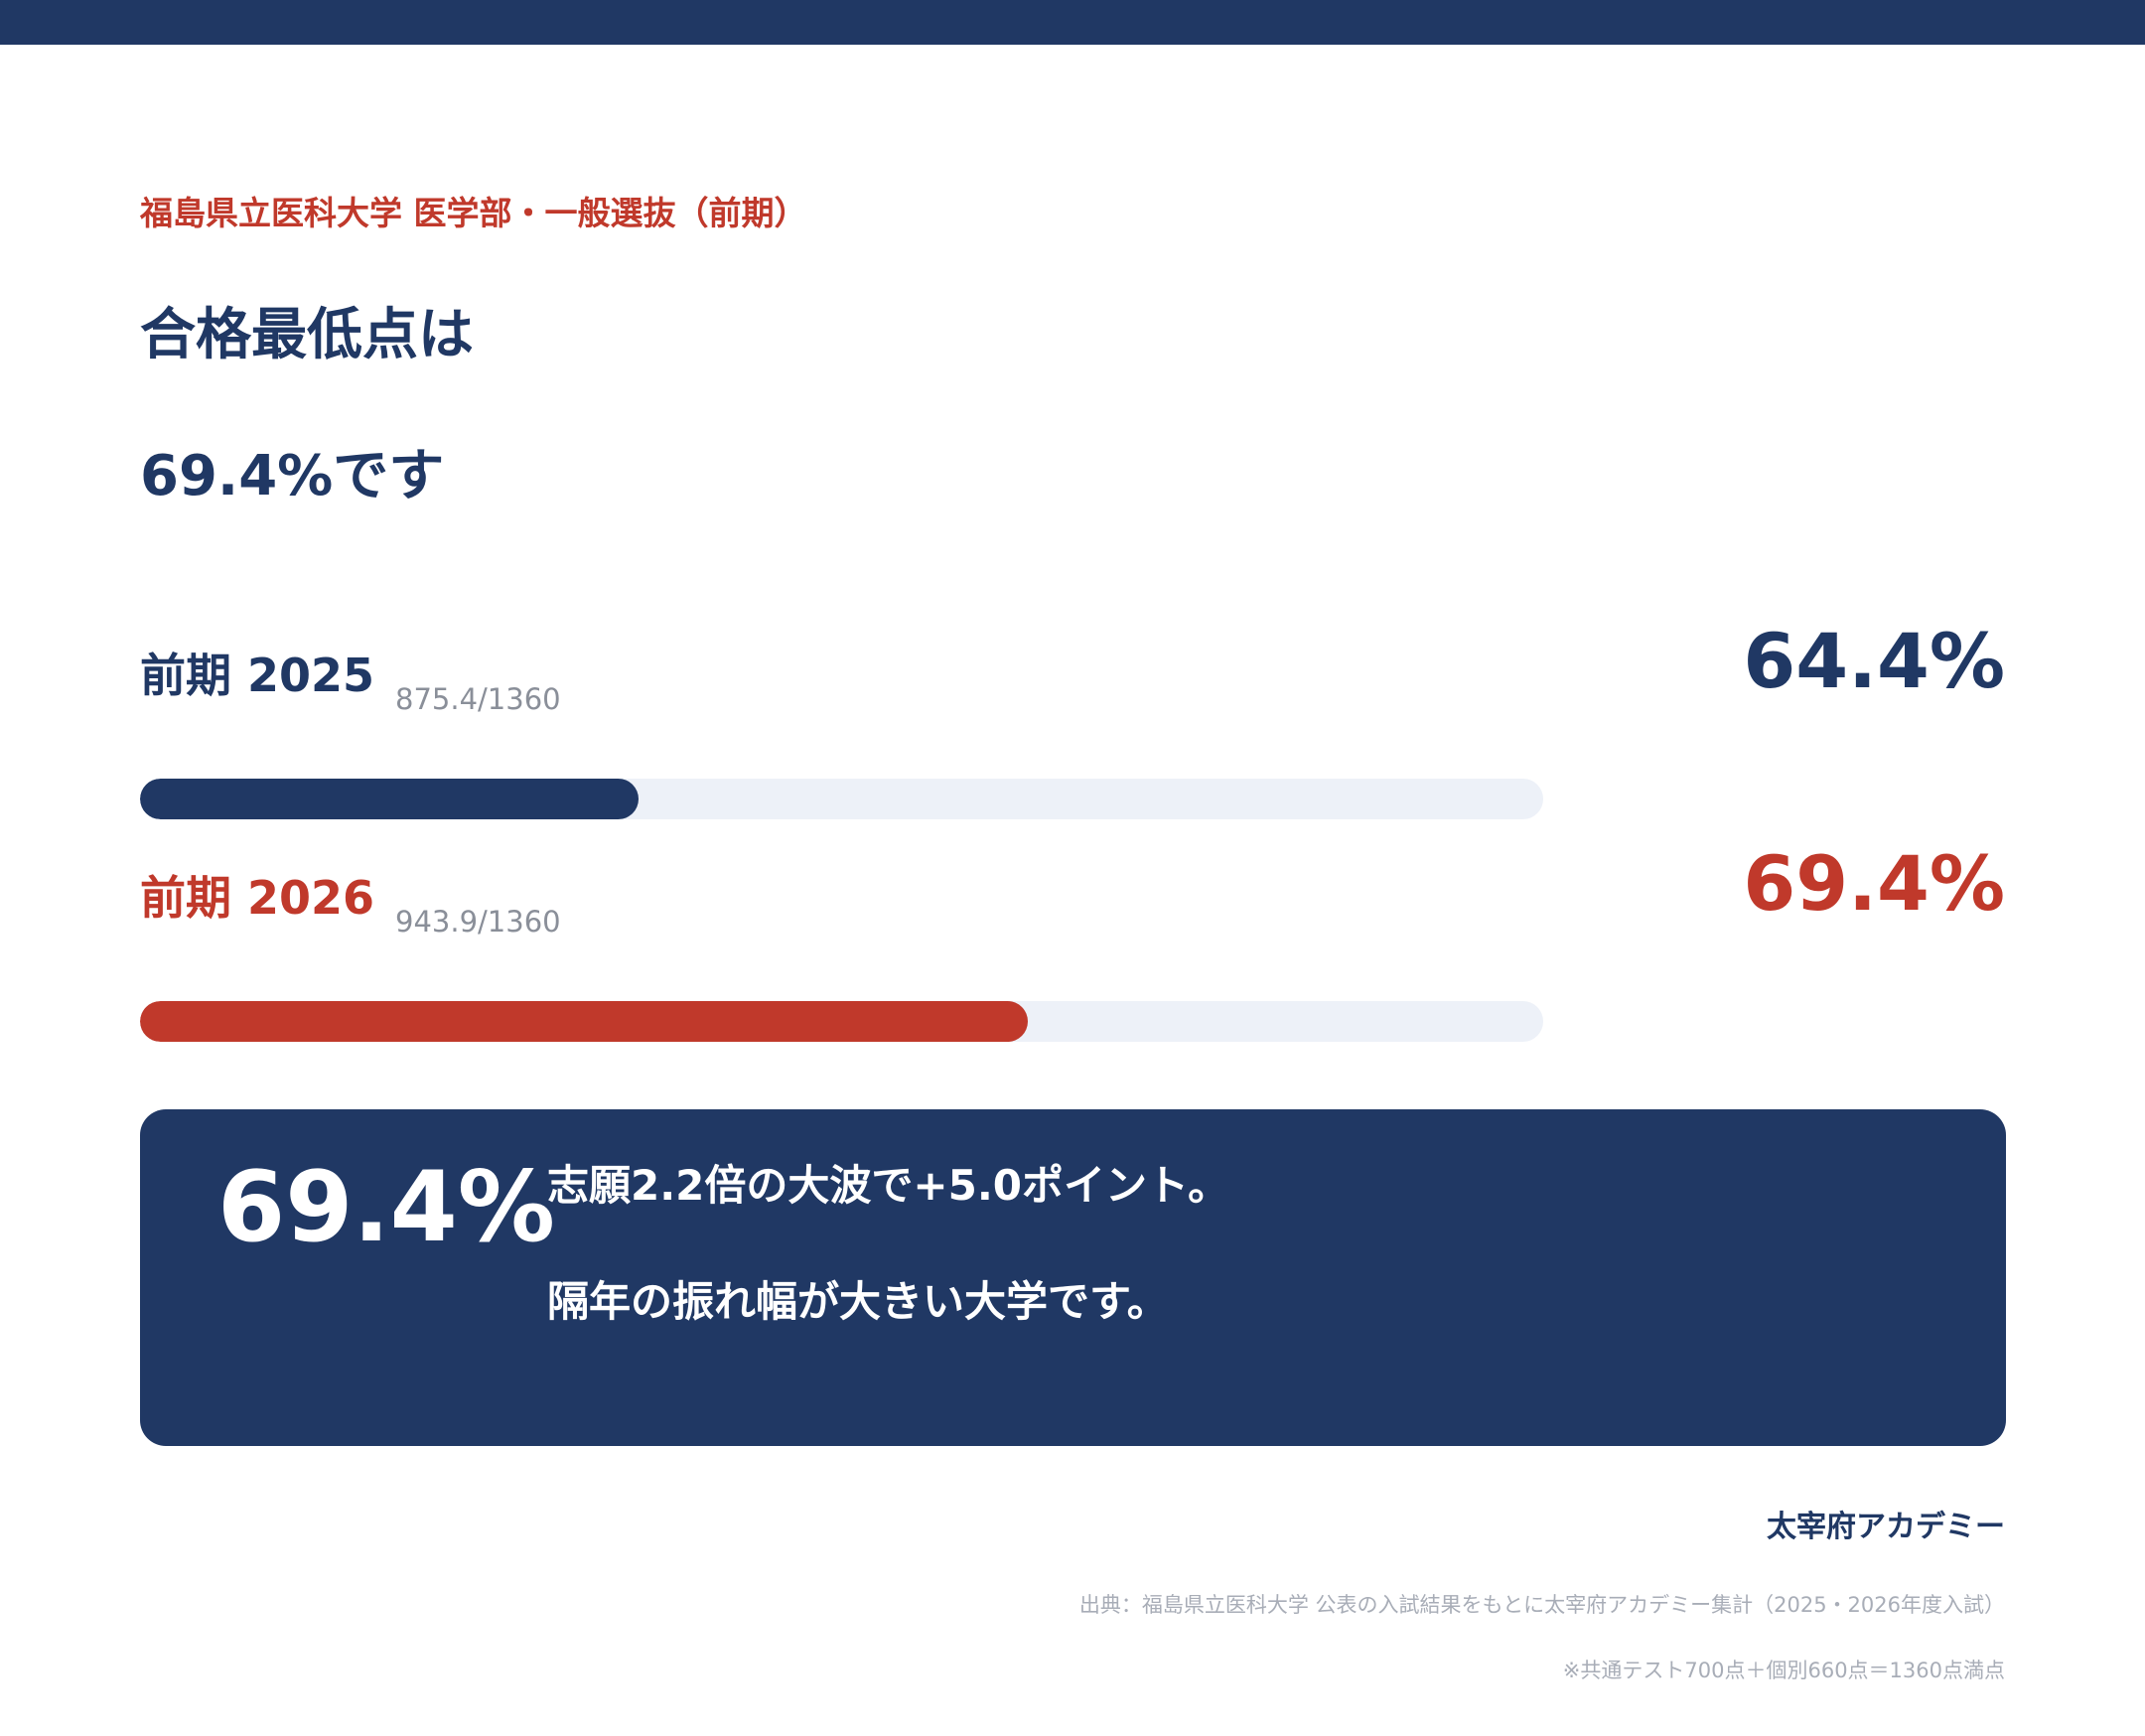 This screenshot has width=2145, height=1736. I want to click on university-subtitle: 福島県立医科大学 医学部・一般選抜（前期）, so click(474, 213).